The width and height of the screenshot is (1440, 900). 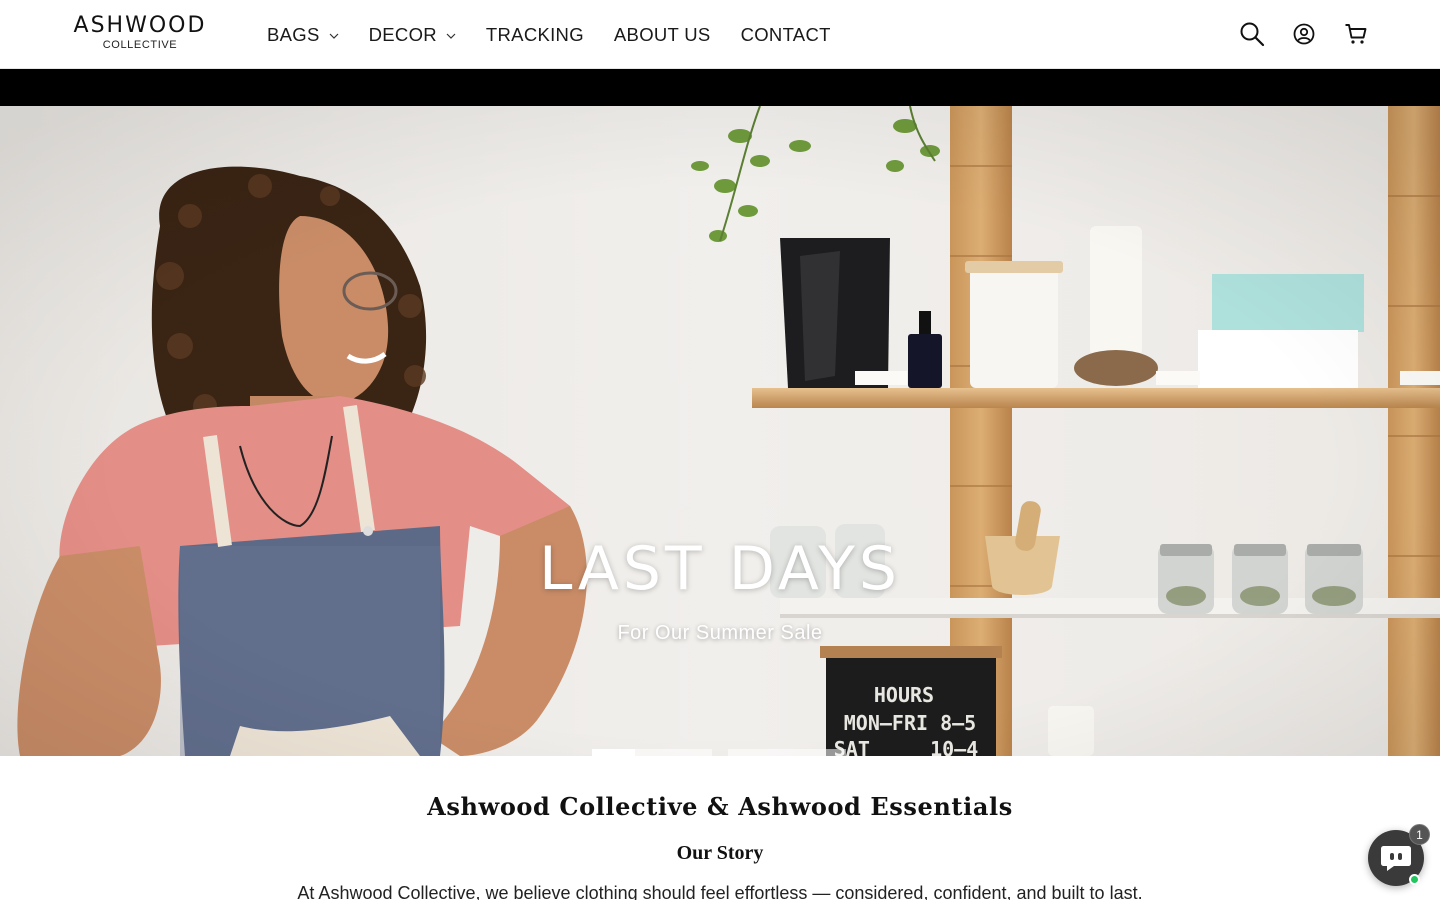 I want to click on nav-item-tracking: TRACKING, so click(x=535, y=35).